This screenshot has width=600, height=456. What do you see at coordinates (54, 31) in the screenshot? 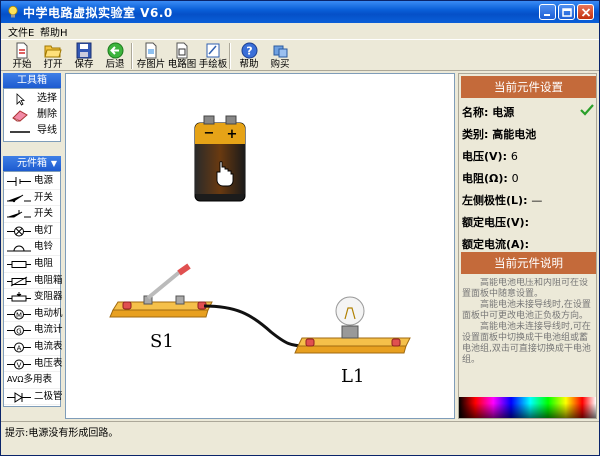
I see `menu-help: 帮助H` at bounding box center [54, 31].